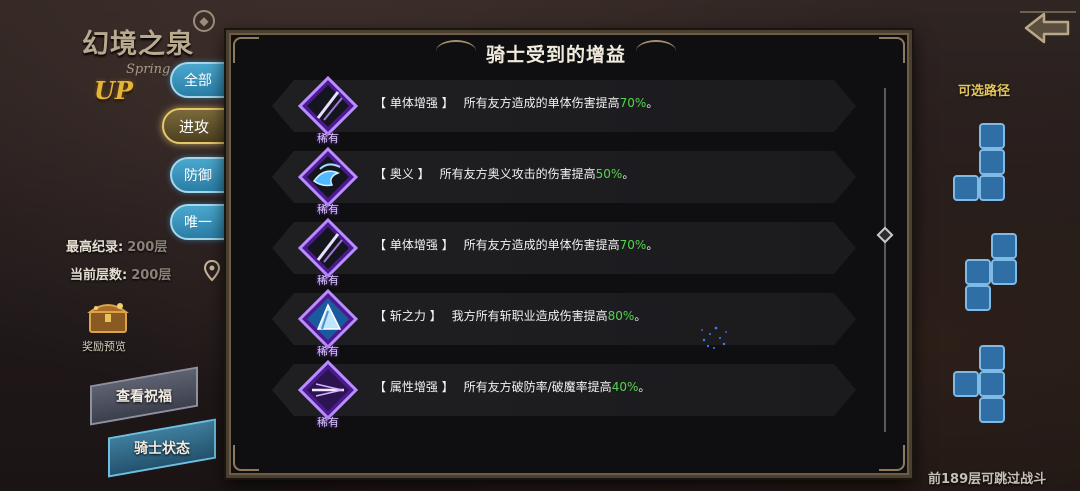  Describe the element at coordinates (104, 346) in the screenshot. I see `reward-preview-label: 奖励预览` at that location.